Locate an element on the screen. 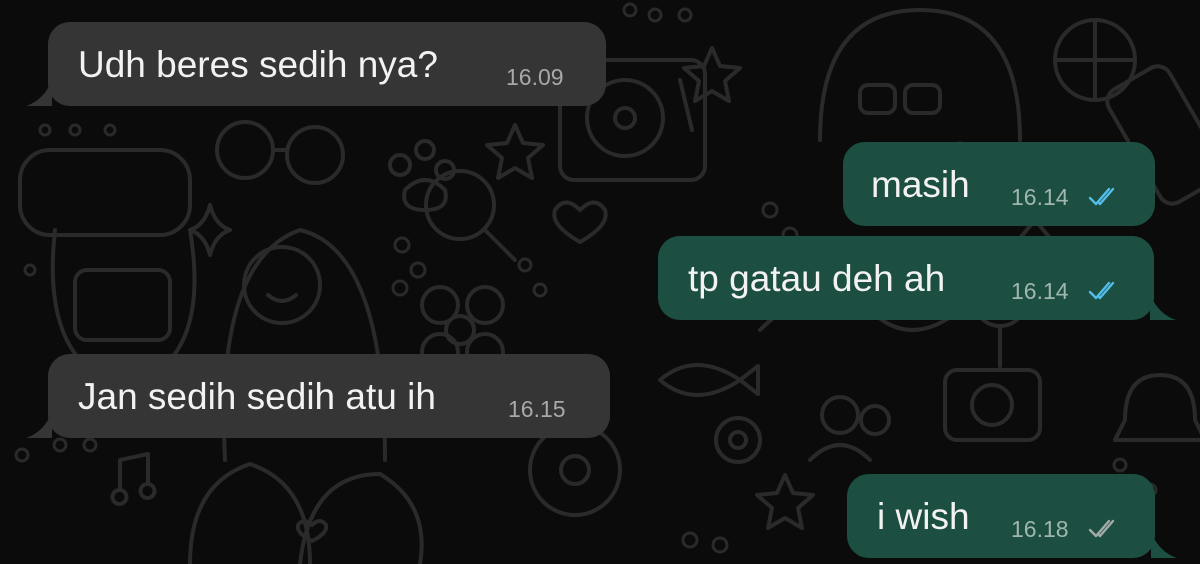  message-text: i wish is located at coordinates (923, 516).